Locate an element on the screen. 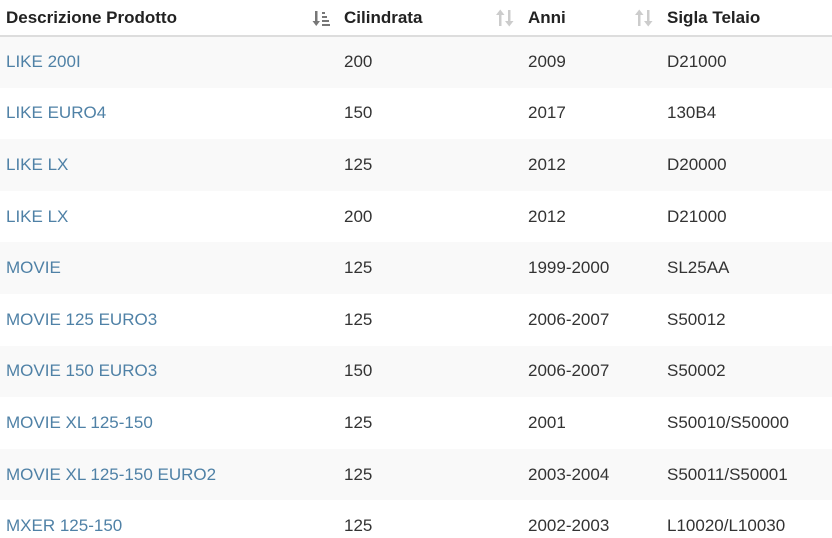 The height and width of the screenshot is (538, 832). cell-anni: 2003-2004 is located at coordinates (569, 474).